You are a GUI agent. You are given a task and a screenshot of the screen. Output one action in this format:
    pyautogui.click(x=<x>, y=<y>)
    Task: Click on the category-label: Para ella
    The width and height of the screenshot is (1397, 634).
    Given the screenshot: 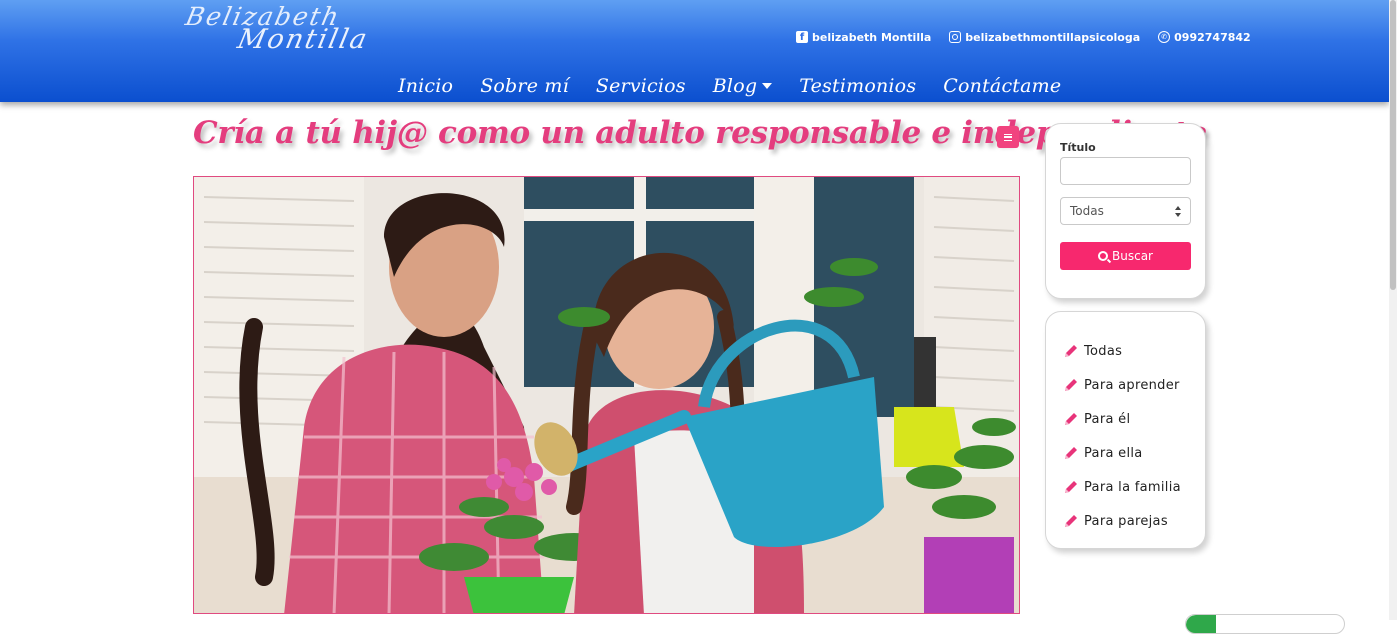 What is the action you would take?
    pyautogui.click(x=1113, y=453)
    